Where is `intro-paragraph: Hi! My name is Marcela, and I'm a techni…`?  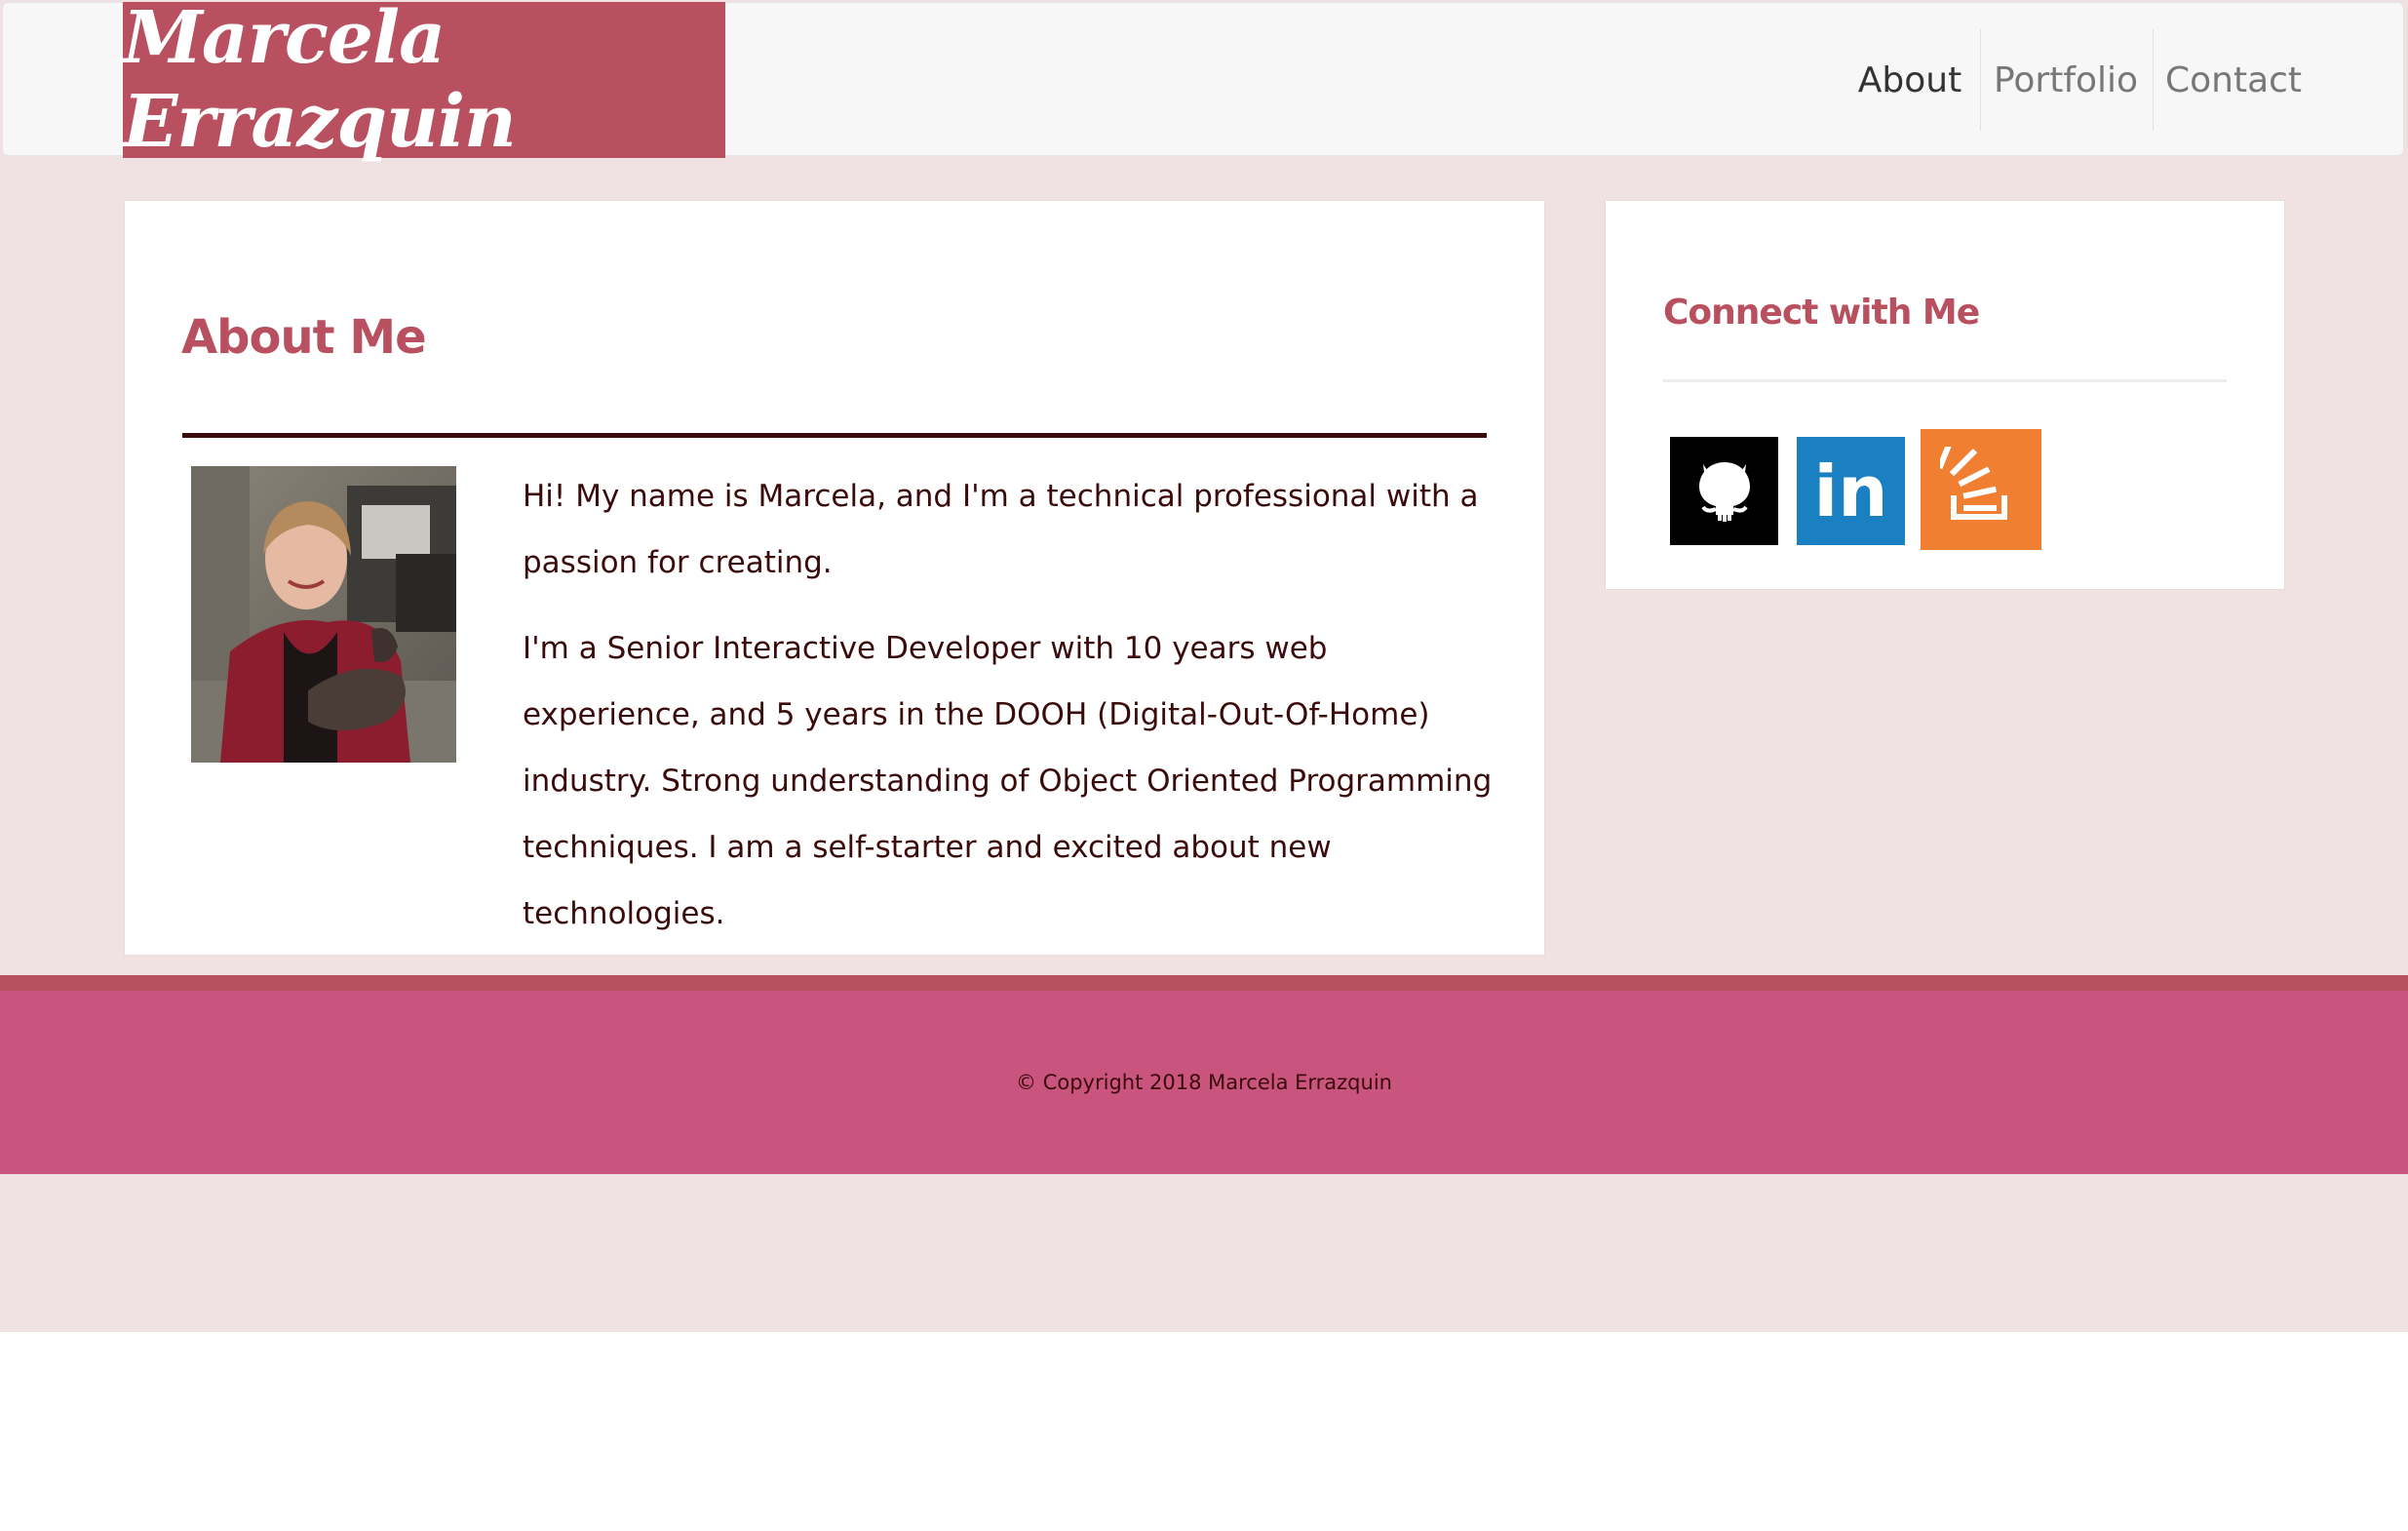 intro-paragraph: Hi! My name is Marcela, and I'm a techni… is located at coordinates (1001, 530).